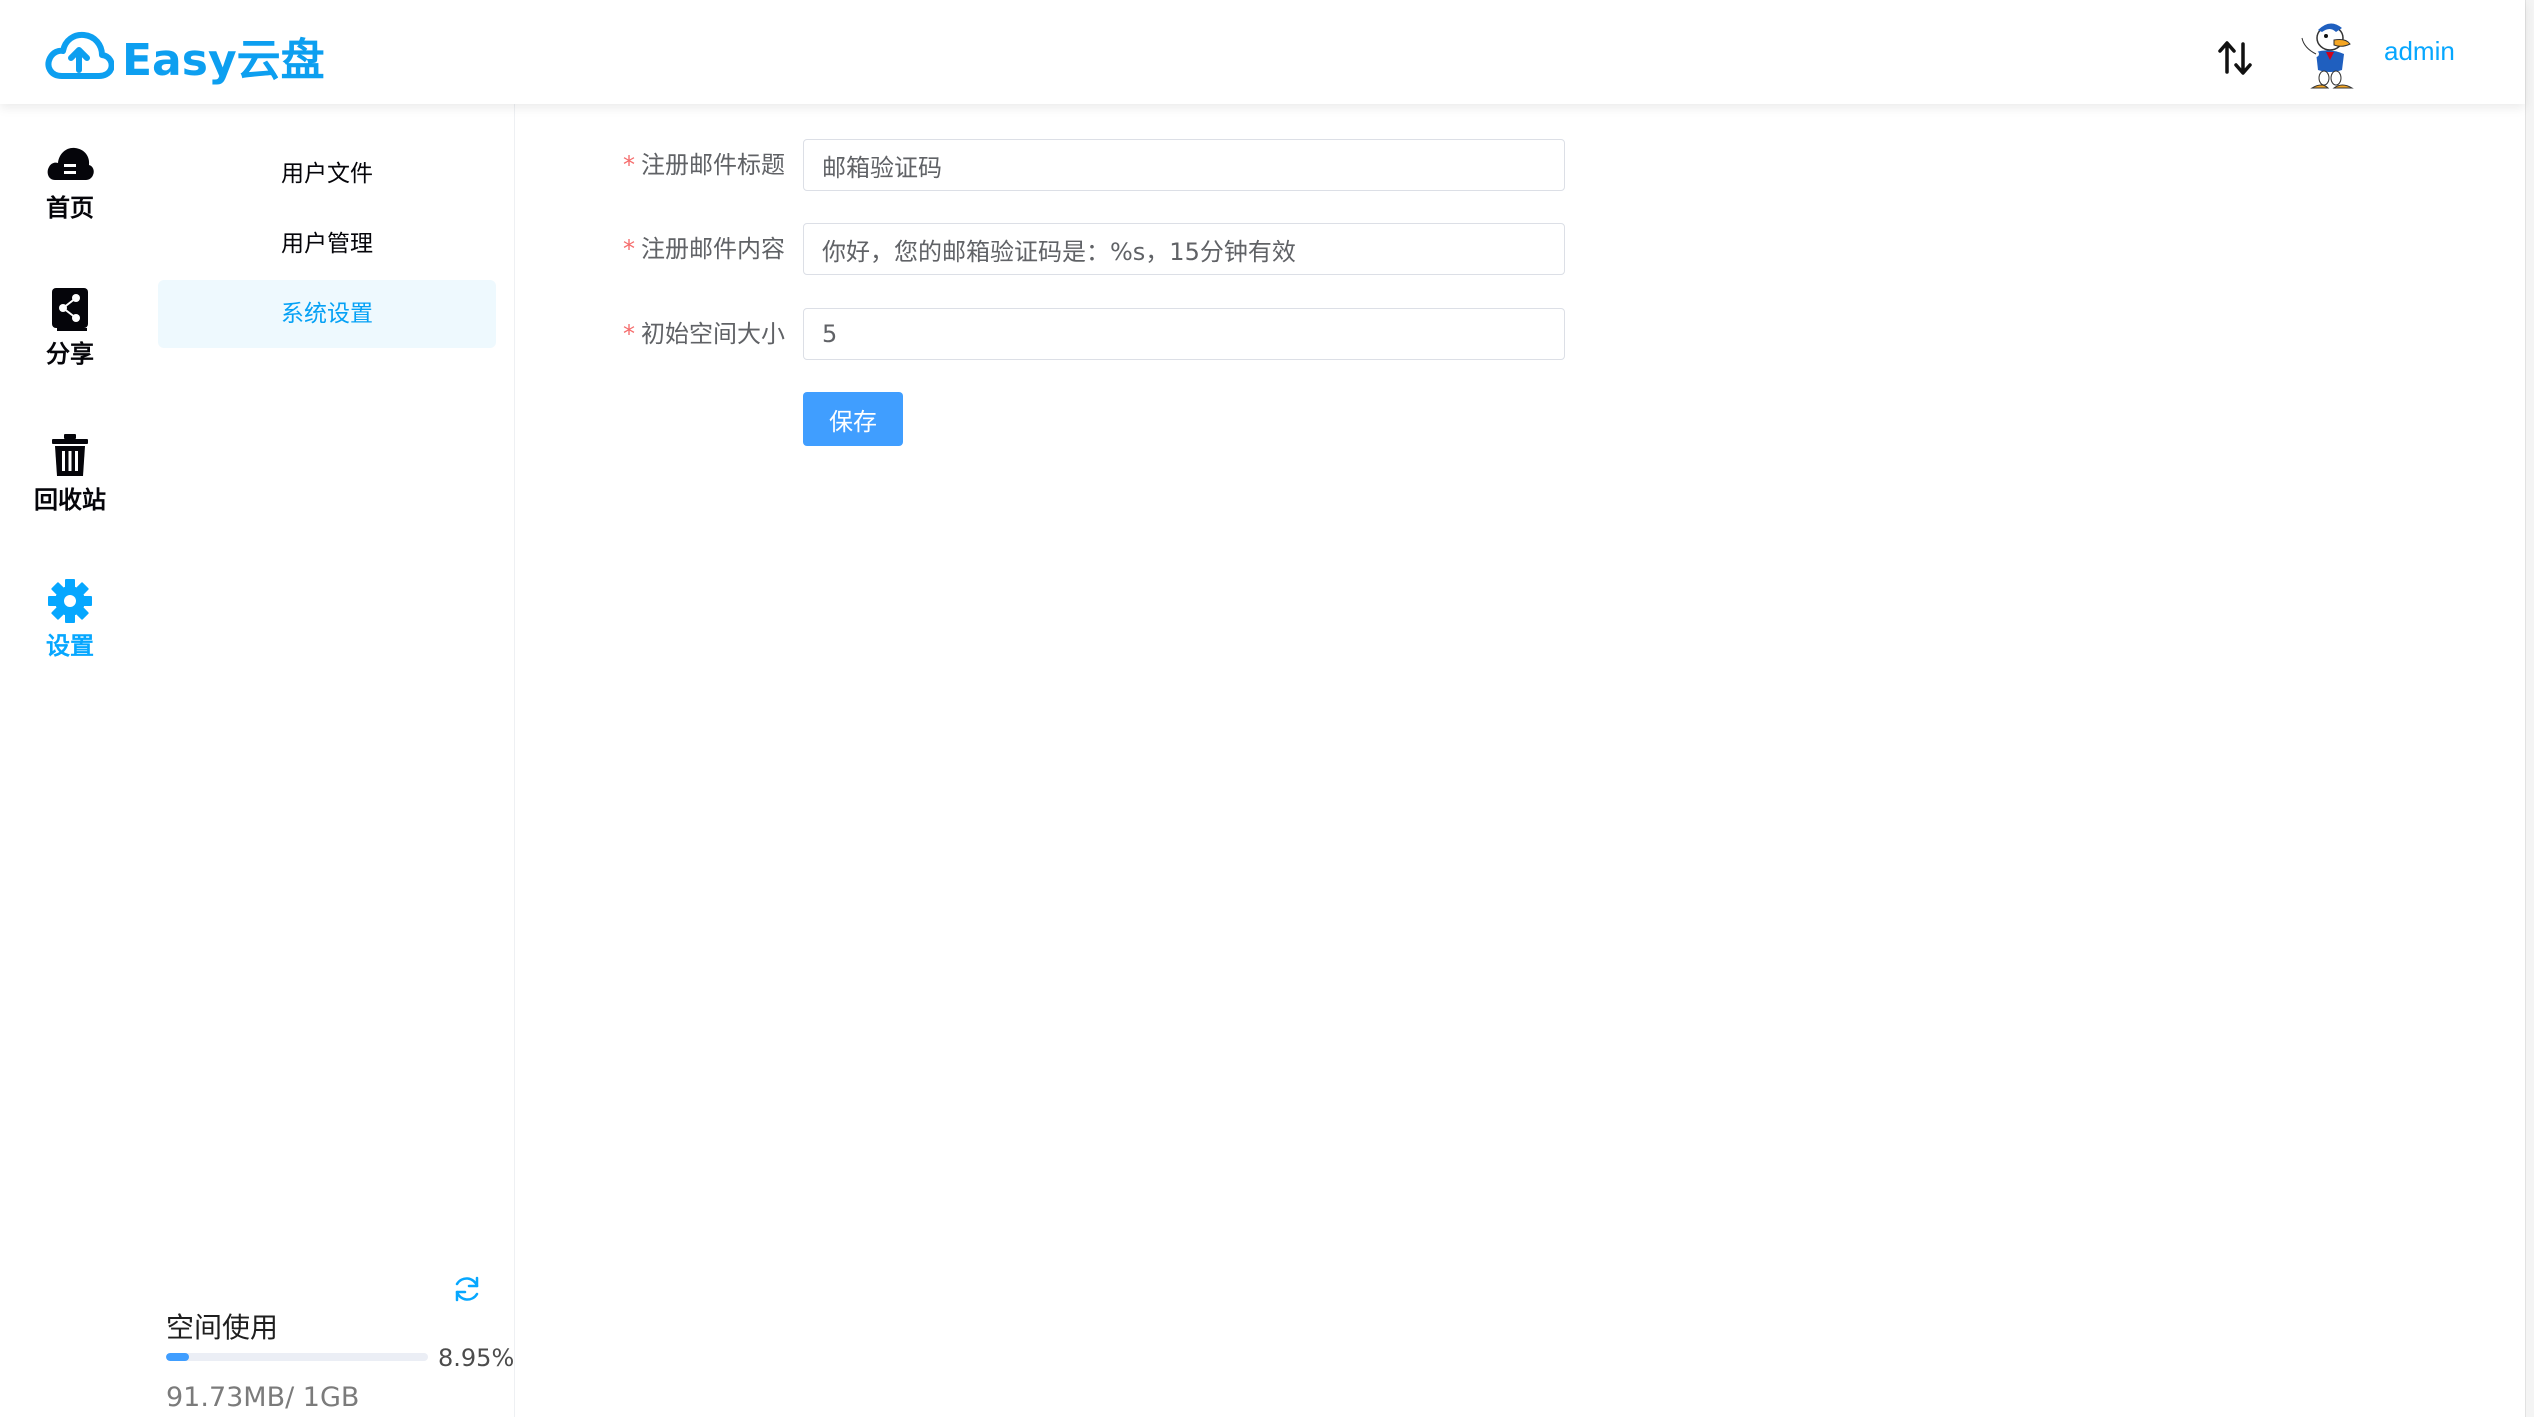 The height and width of the screenshot is (1417, 2534). I want to click on form-label-initial-space: * 初始空间大小, so click(704, 334).